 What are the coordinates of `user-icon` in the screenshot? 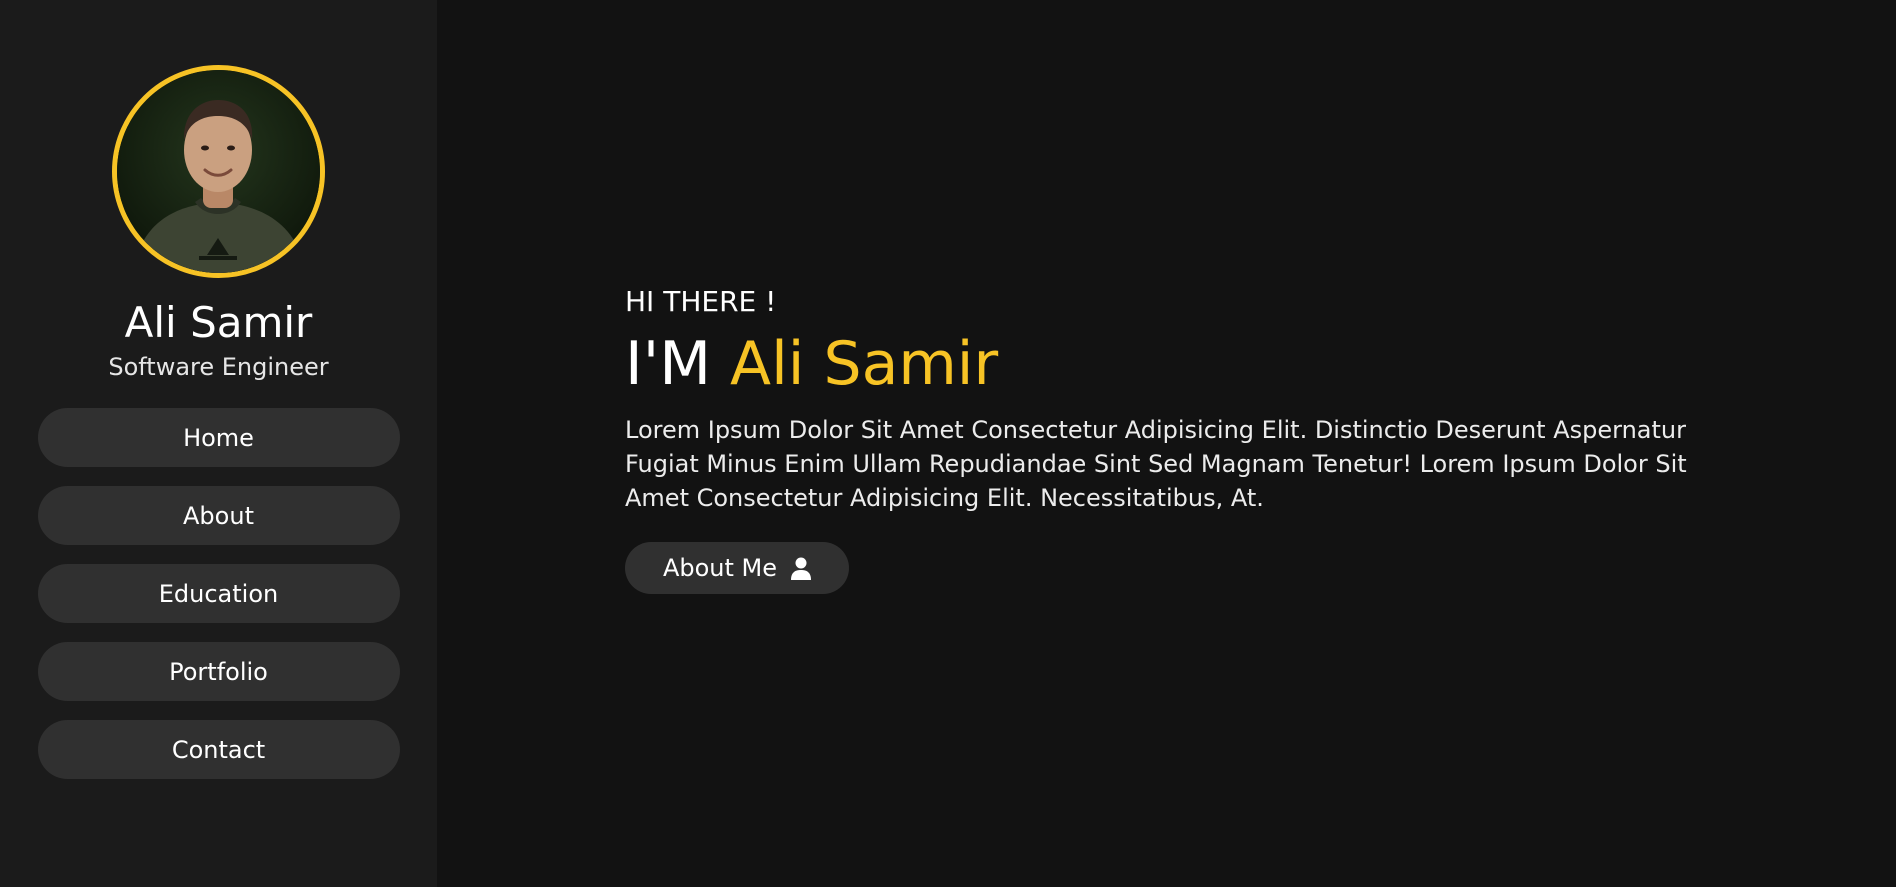 It's located at (801, 568).